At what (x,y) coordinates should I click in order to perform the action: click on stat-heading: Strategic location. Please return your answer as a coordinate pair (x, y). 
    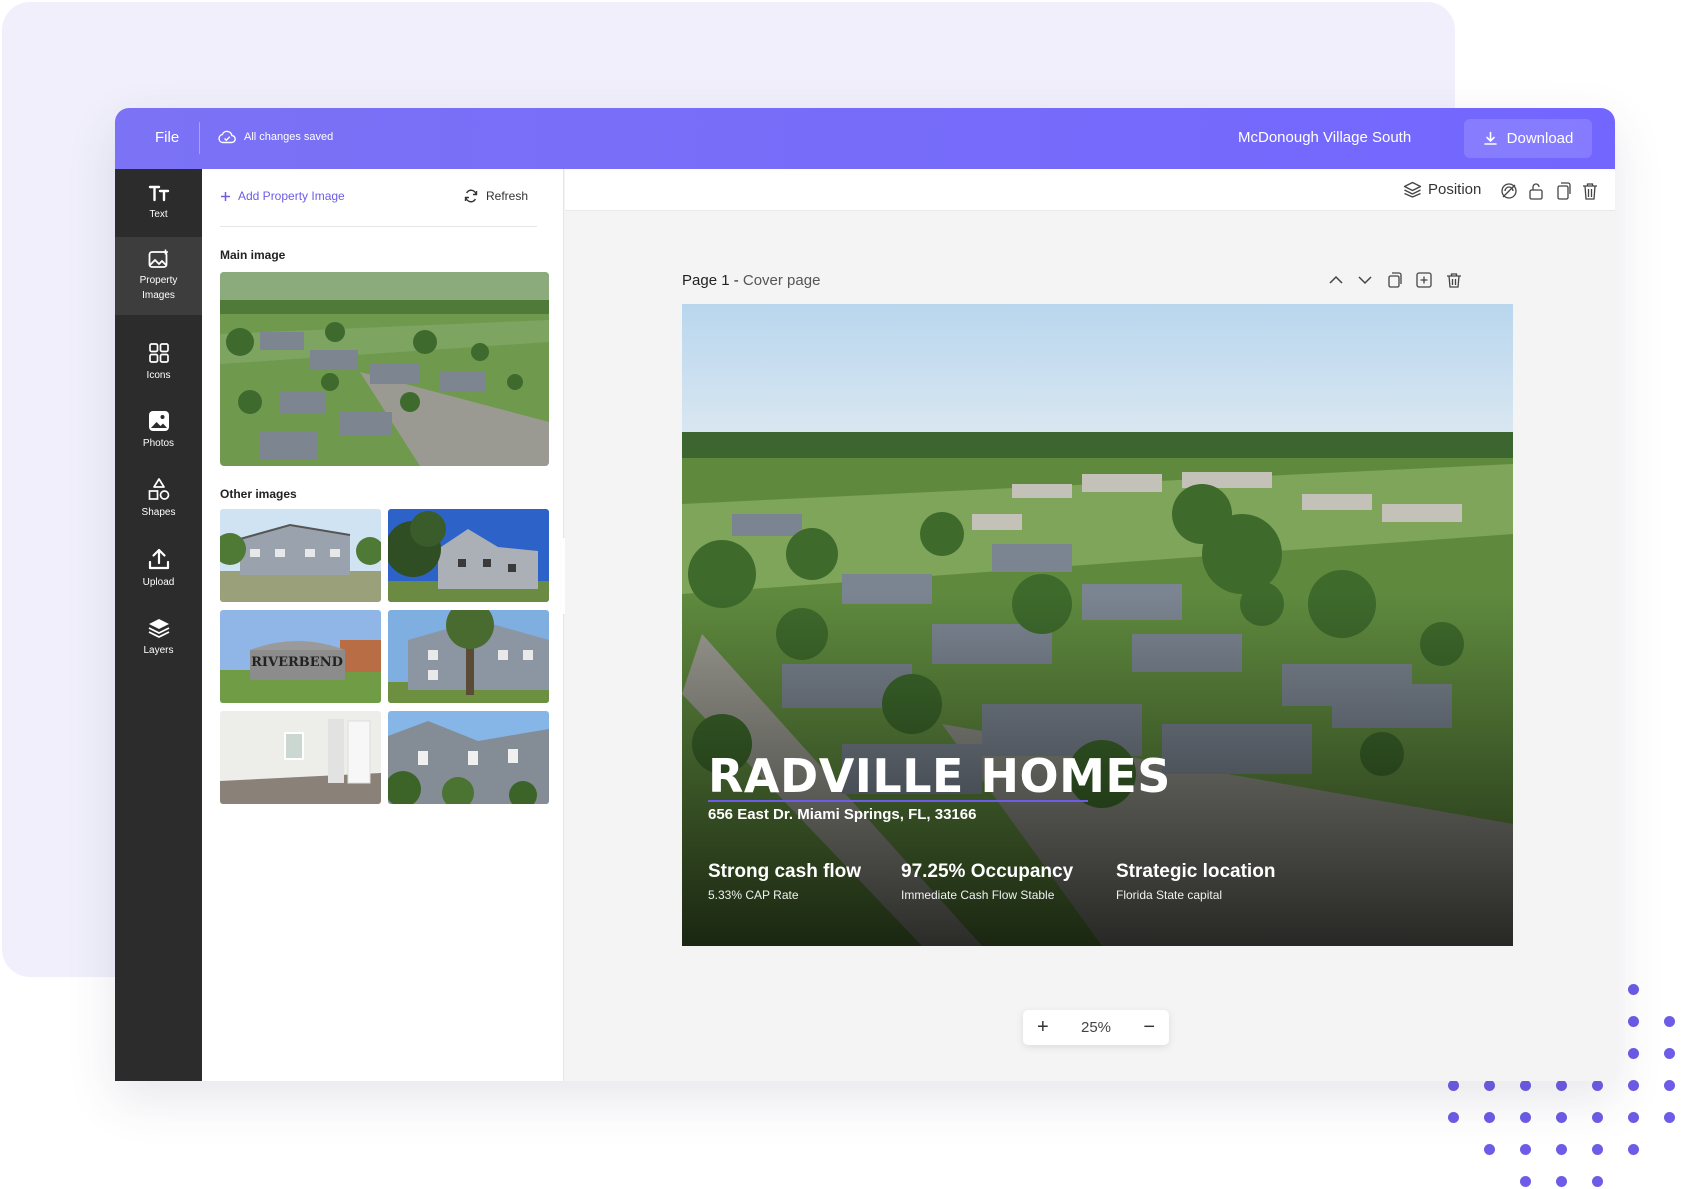
    Looking at the image, I should click on (1196, 871).